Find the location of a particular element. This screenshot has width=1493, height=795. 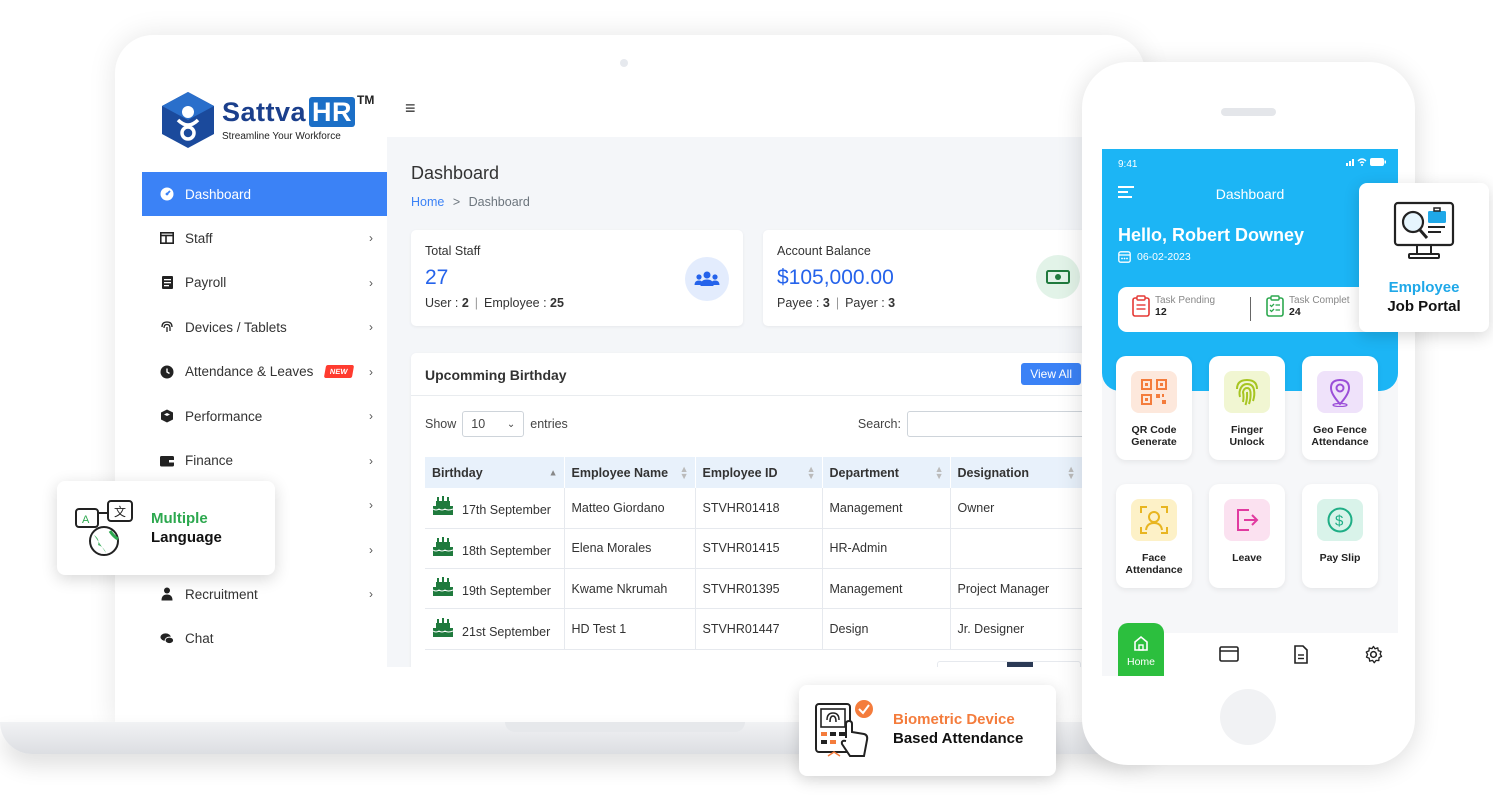

sidebar-item-finance: Finance › is located at coordinates (264, 461).